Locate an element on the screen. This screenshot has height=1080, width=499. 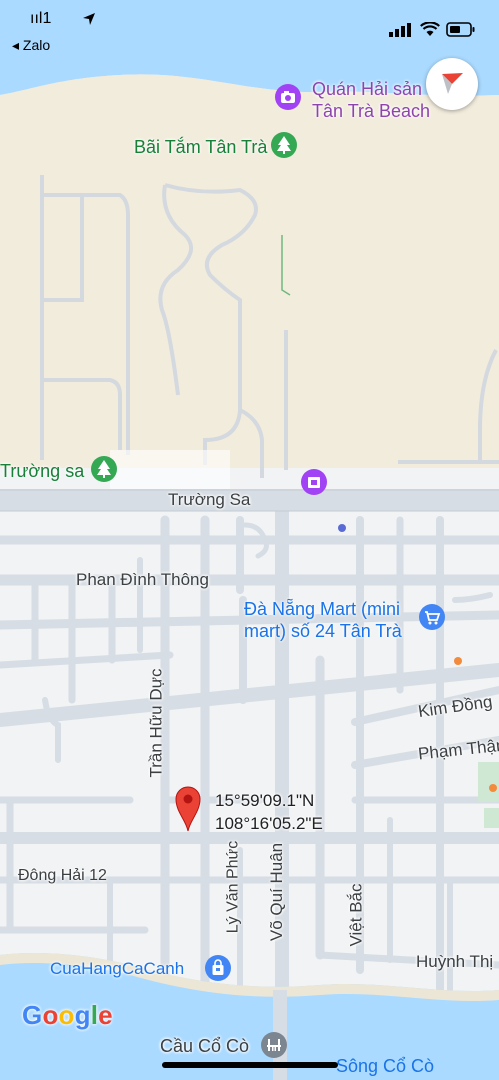
road-label-truong-sa: Trường Sa is located at coordinates (209, 499).